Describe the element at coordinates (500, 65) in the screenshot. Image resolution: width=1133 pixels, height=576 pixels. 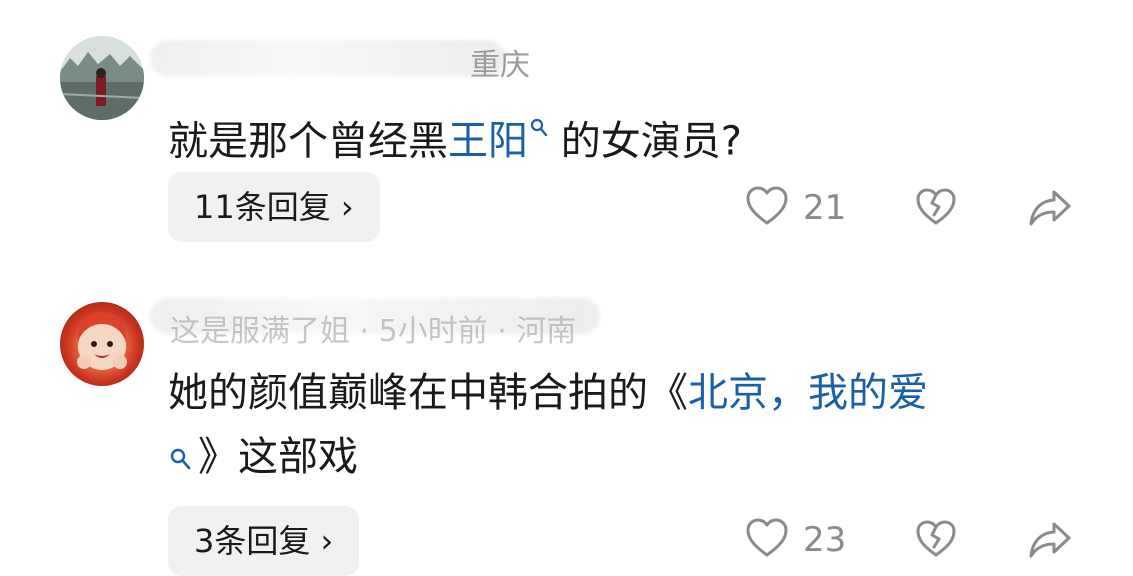
I see `comment-meta: 重庆` at that location.